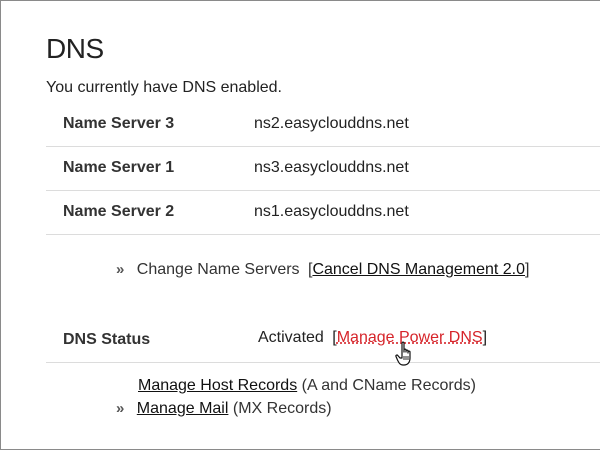 The width and height of the screenshot is (600, 450). Describe the element at coordinates (119, 167) in the screenshot. I see `name-server-label: Name Server 1` at that location.